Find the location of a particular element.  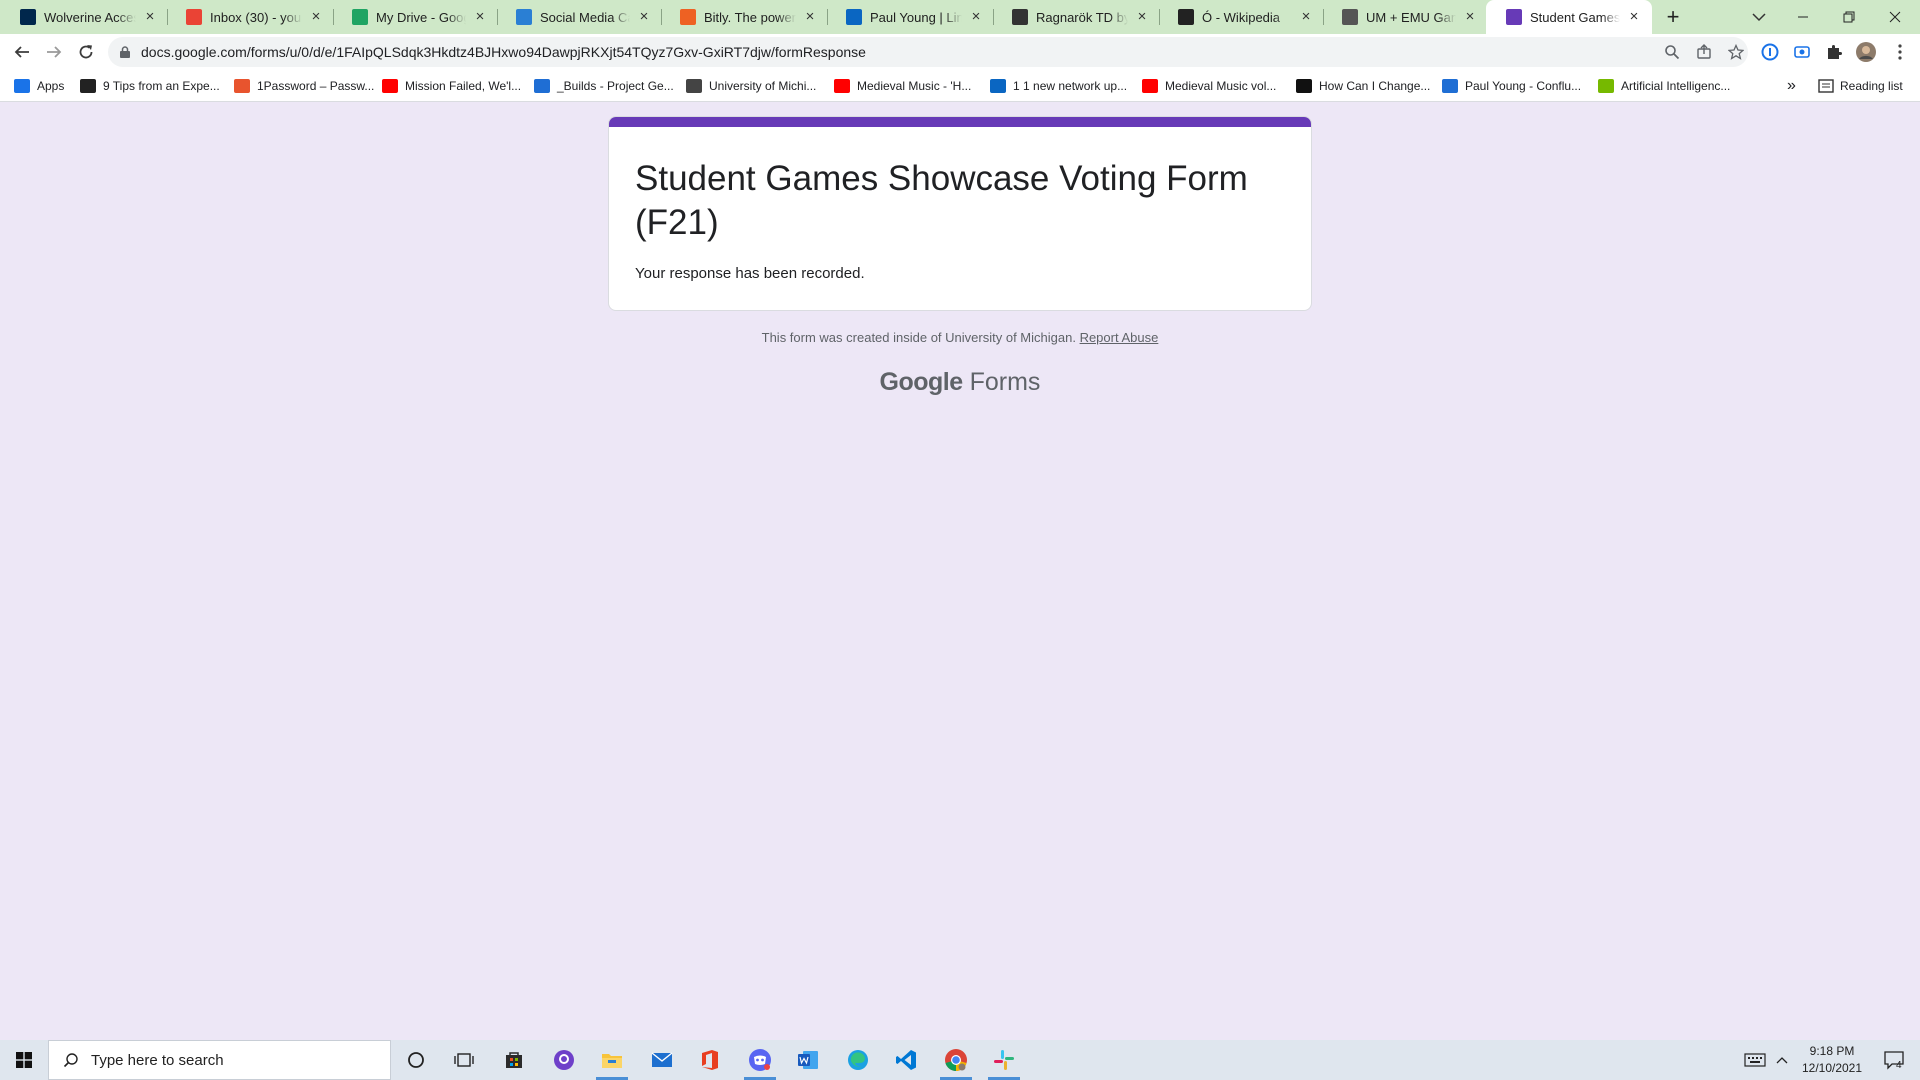

taskbar-file-explorer-app is located at coordinates (612, 1062).